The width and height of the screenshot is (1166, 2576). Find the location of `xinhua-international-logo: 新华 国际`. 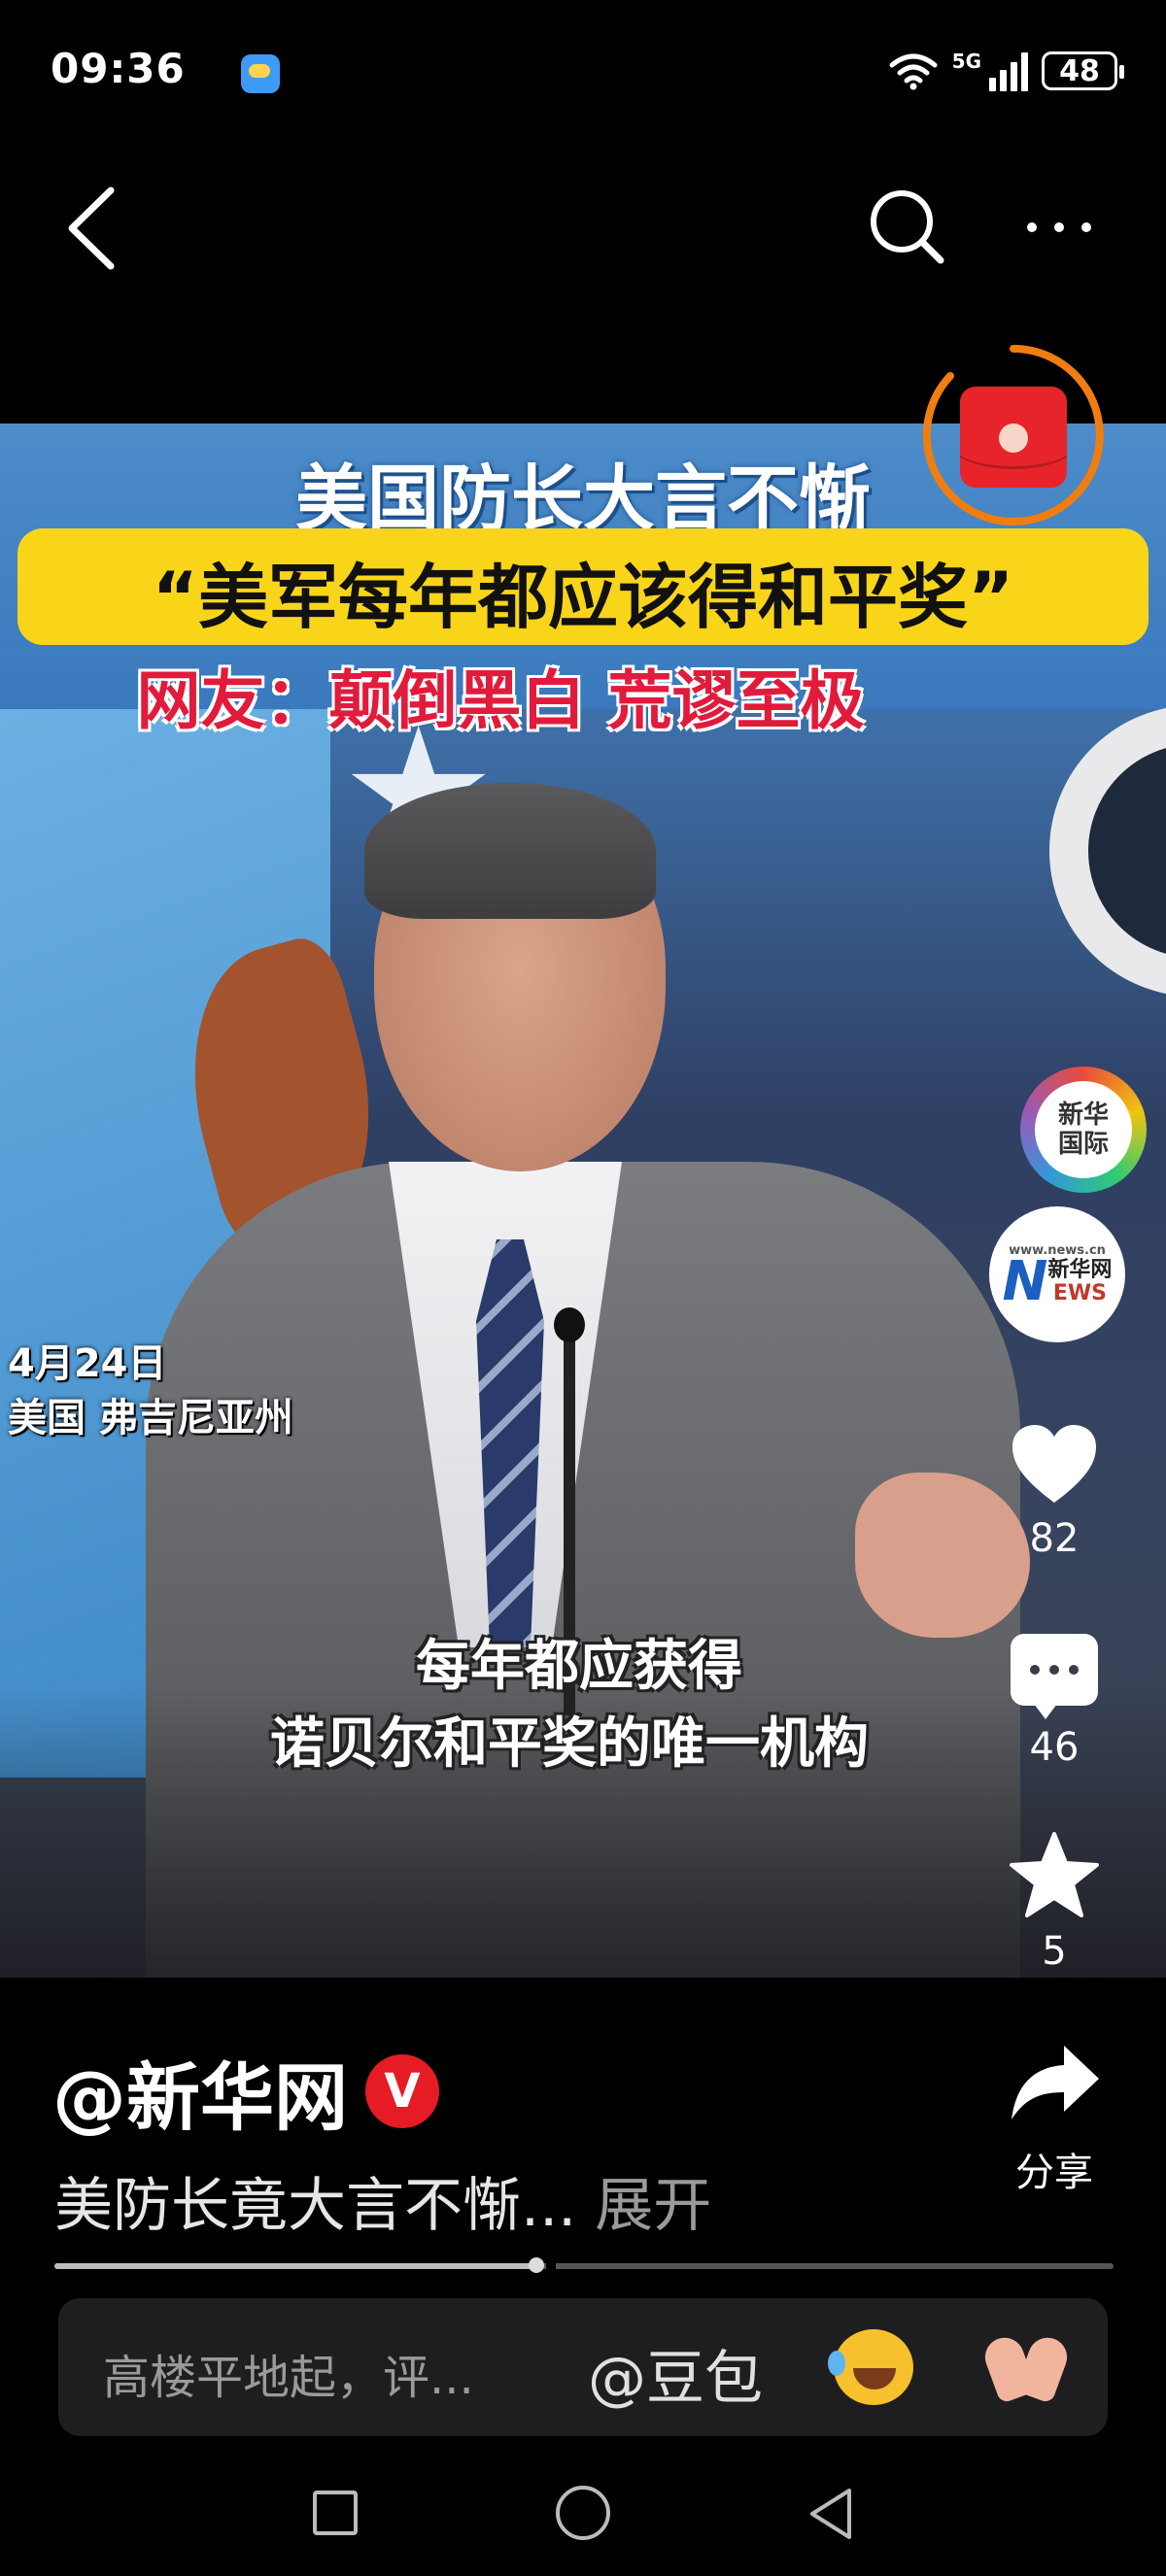

xinhua-international-logo: 新华 国际 is located at coordinates (1083, 1130).